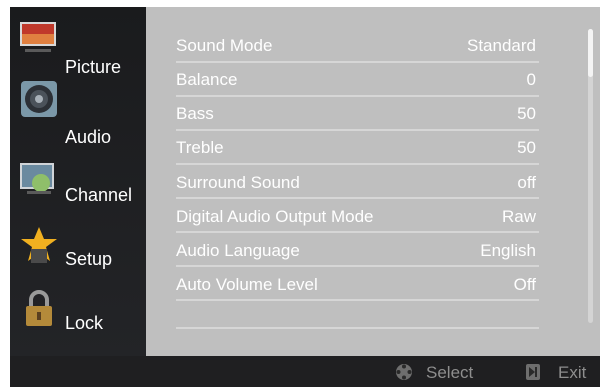 Image resolution: width=600 pixels, height=391 pixels. What do you see at coordinates (305, 371) in the screenshot?
I see `footer-bar: Select Exit` at bounding box center [305, 371].